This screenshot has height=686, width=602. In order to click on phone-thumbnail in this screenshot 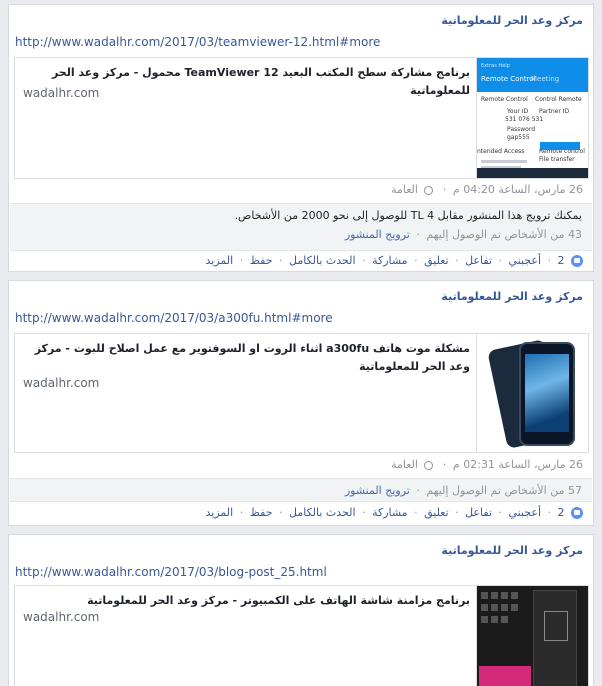, I will do `click(532, 393)`.